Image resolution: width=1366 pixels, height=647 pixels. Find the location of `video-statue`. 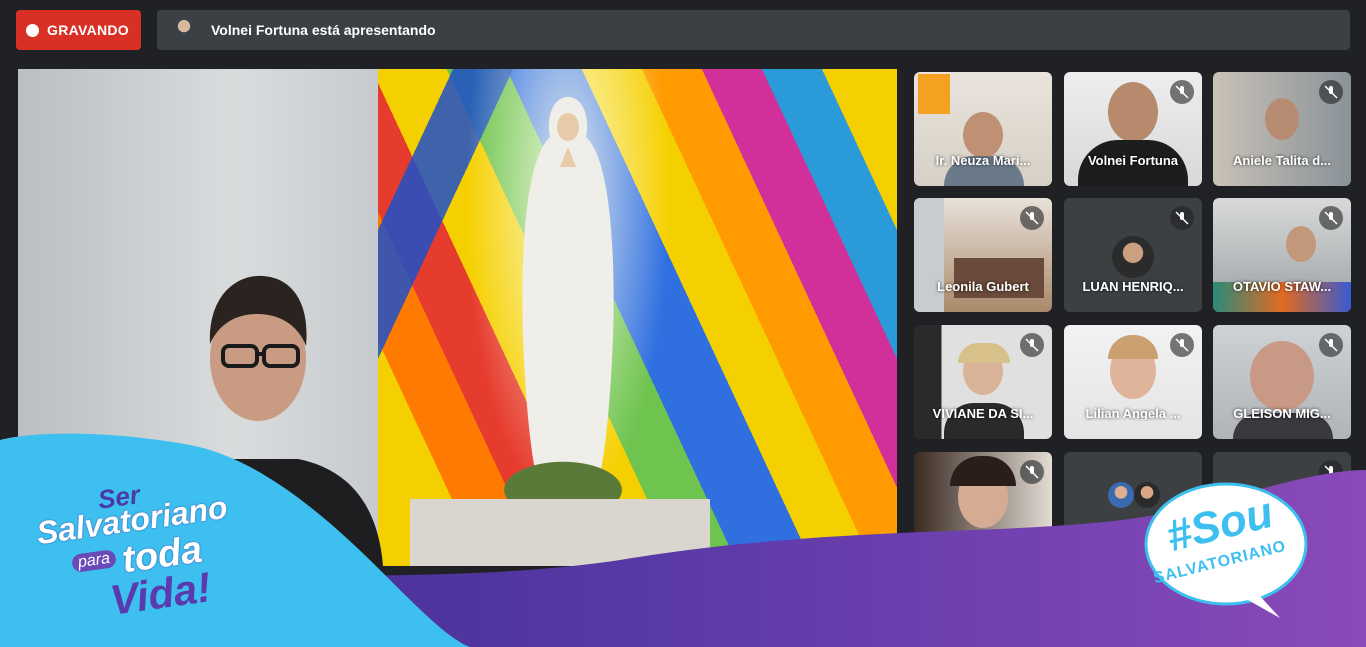

video-statue is located at coordinates (568, 289).